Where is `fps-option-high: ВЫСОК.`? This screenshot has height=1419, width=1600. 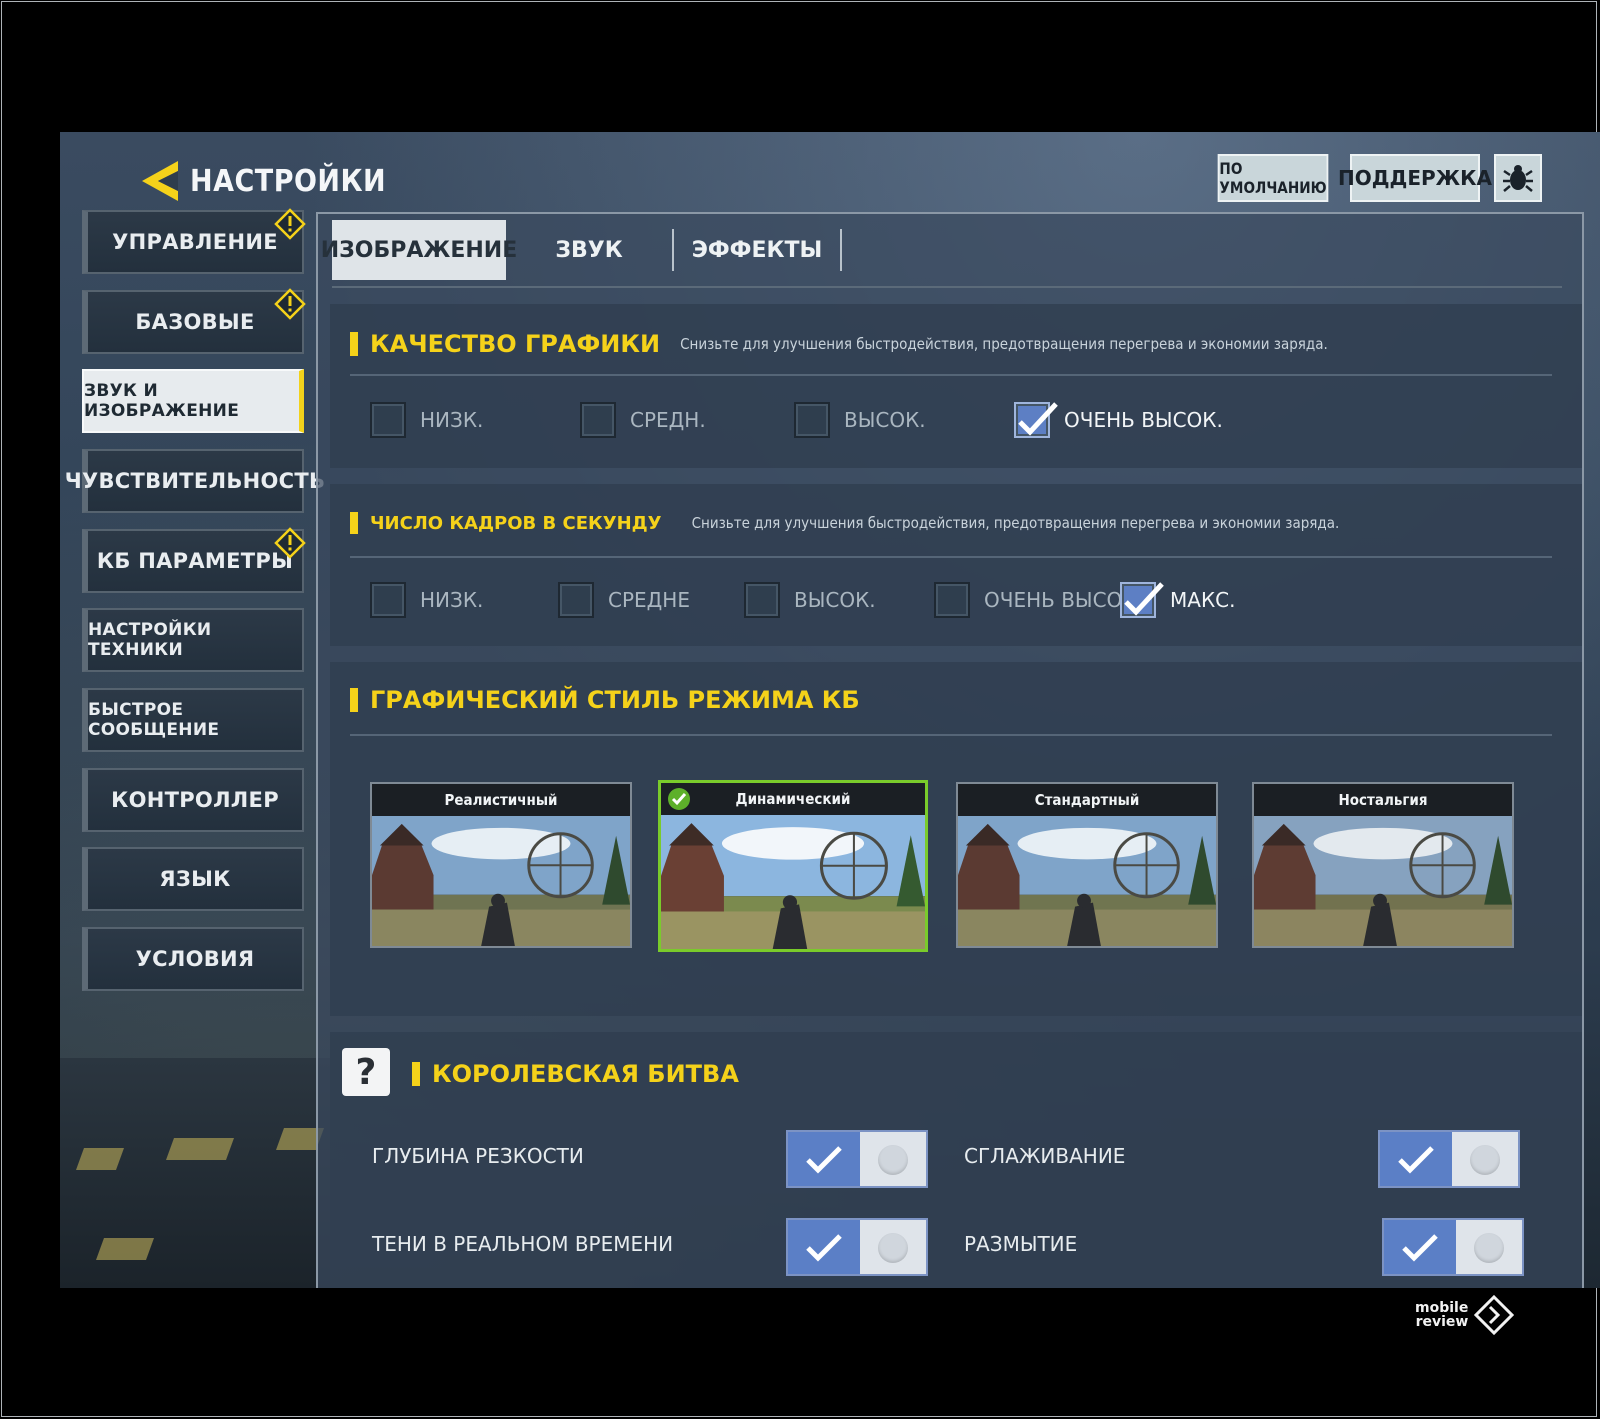
fps-option-high: ВЫСОК. is located at coordinates (810, 600).